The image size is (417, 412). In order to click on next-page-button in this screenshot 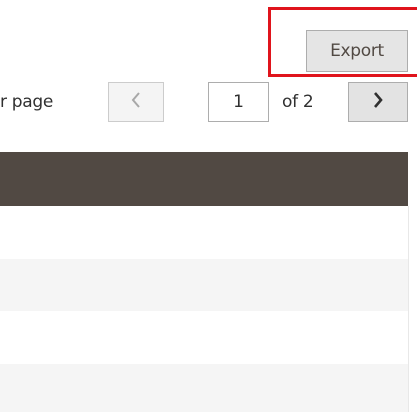, I will do `click(378, 102)`.